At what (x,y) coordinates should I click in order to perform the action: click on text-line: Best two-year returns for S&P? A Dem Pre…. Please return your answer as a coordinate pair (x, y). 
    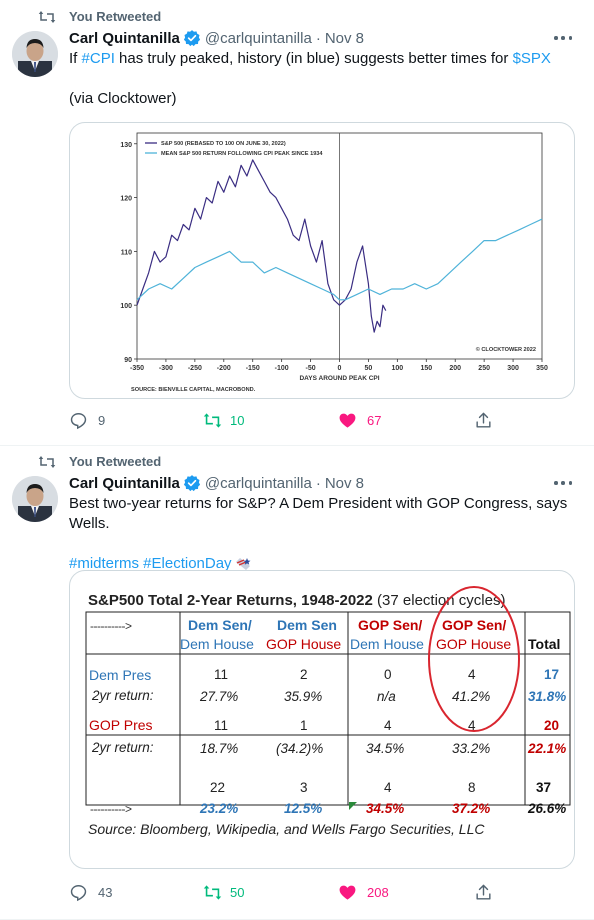
    Looking at the image, I should click on (318, 513).